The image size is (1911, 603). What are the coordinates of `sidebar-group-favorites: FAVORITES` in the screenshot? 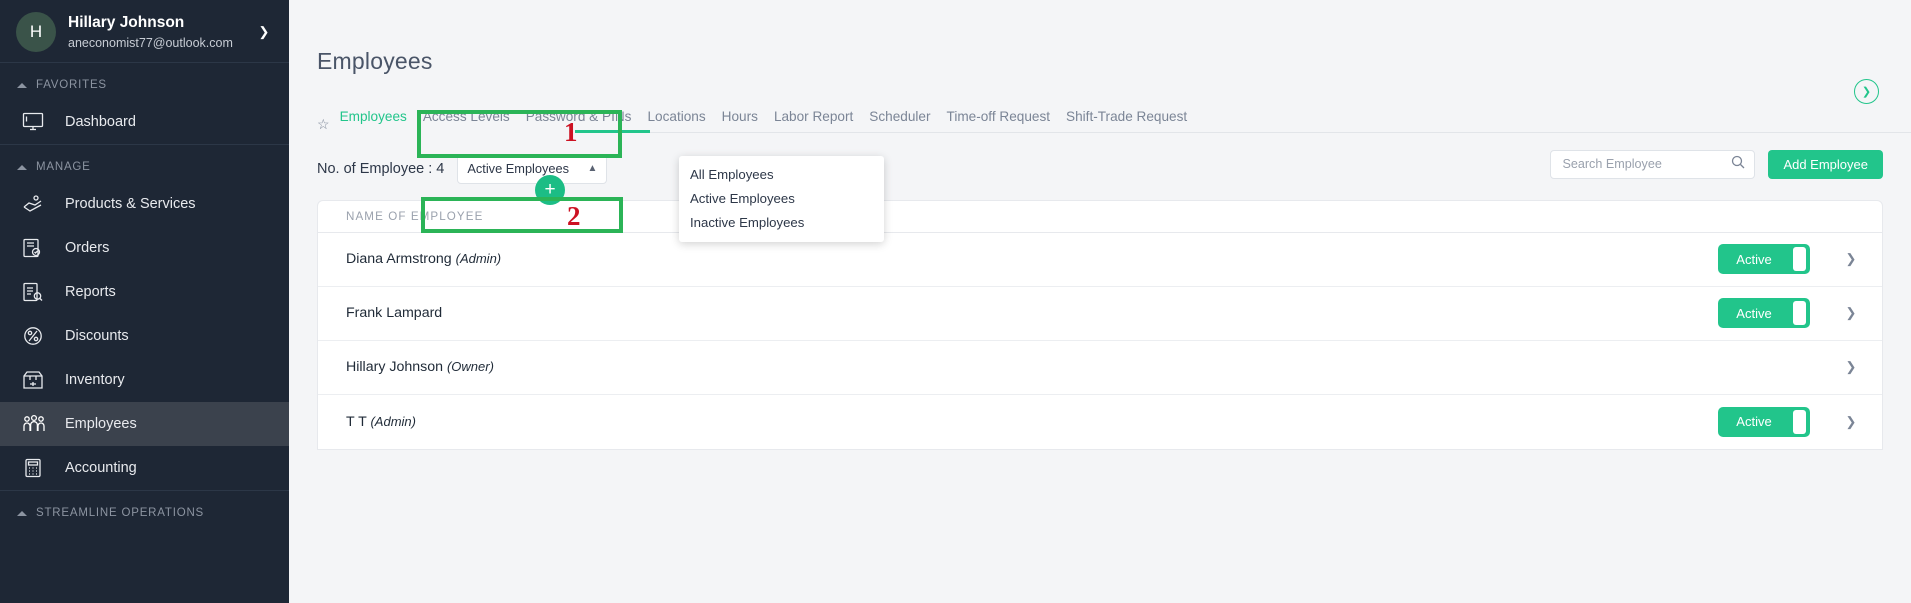 It's located at (144, 81).